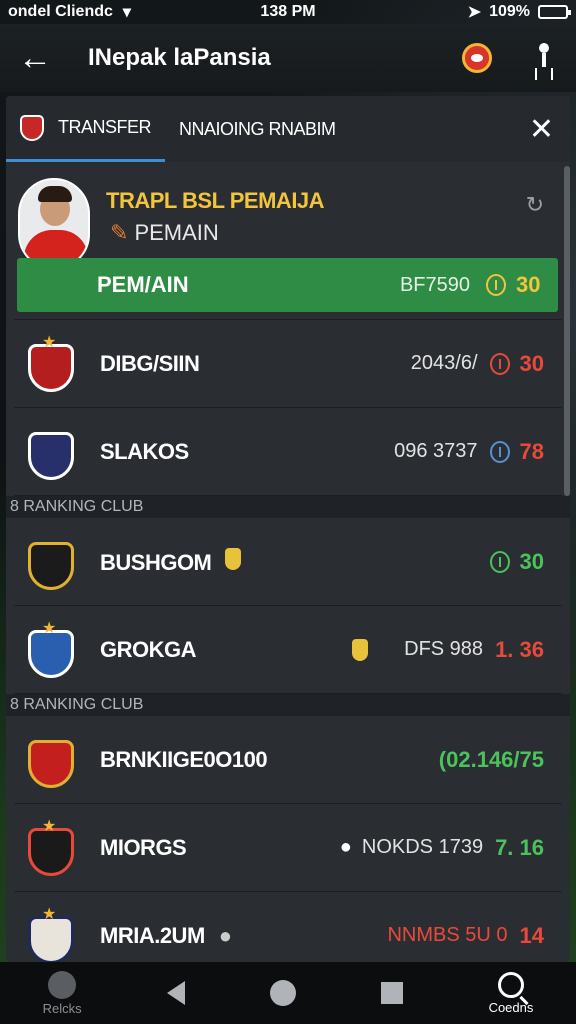  I want to click on highlight-value: 30, so click(522, 285).